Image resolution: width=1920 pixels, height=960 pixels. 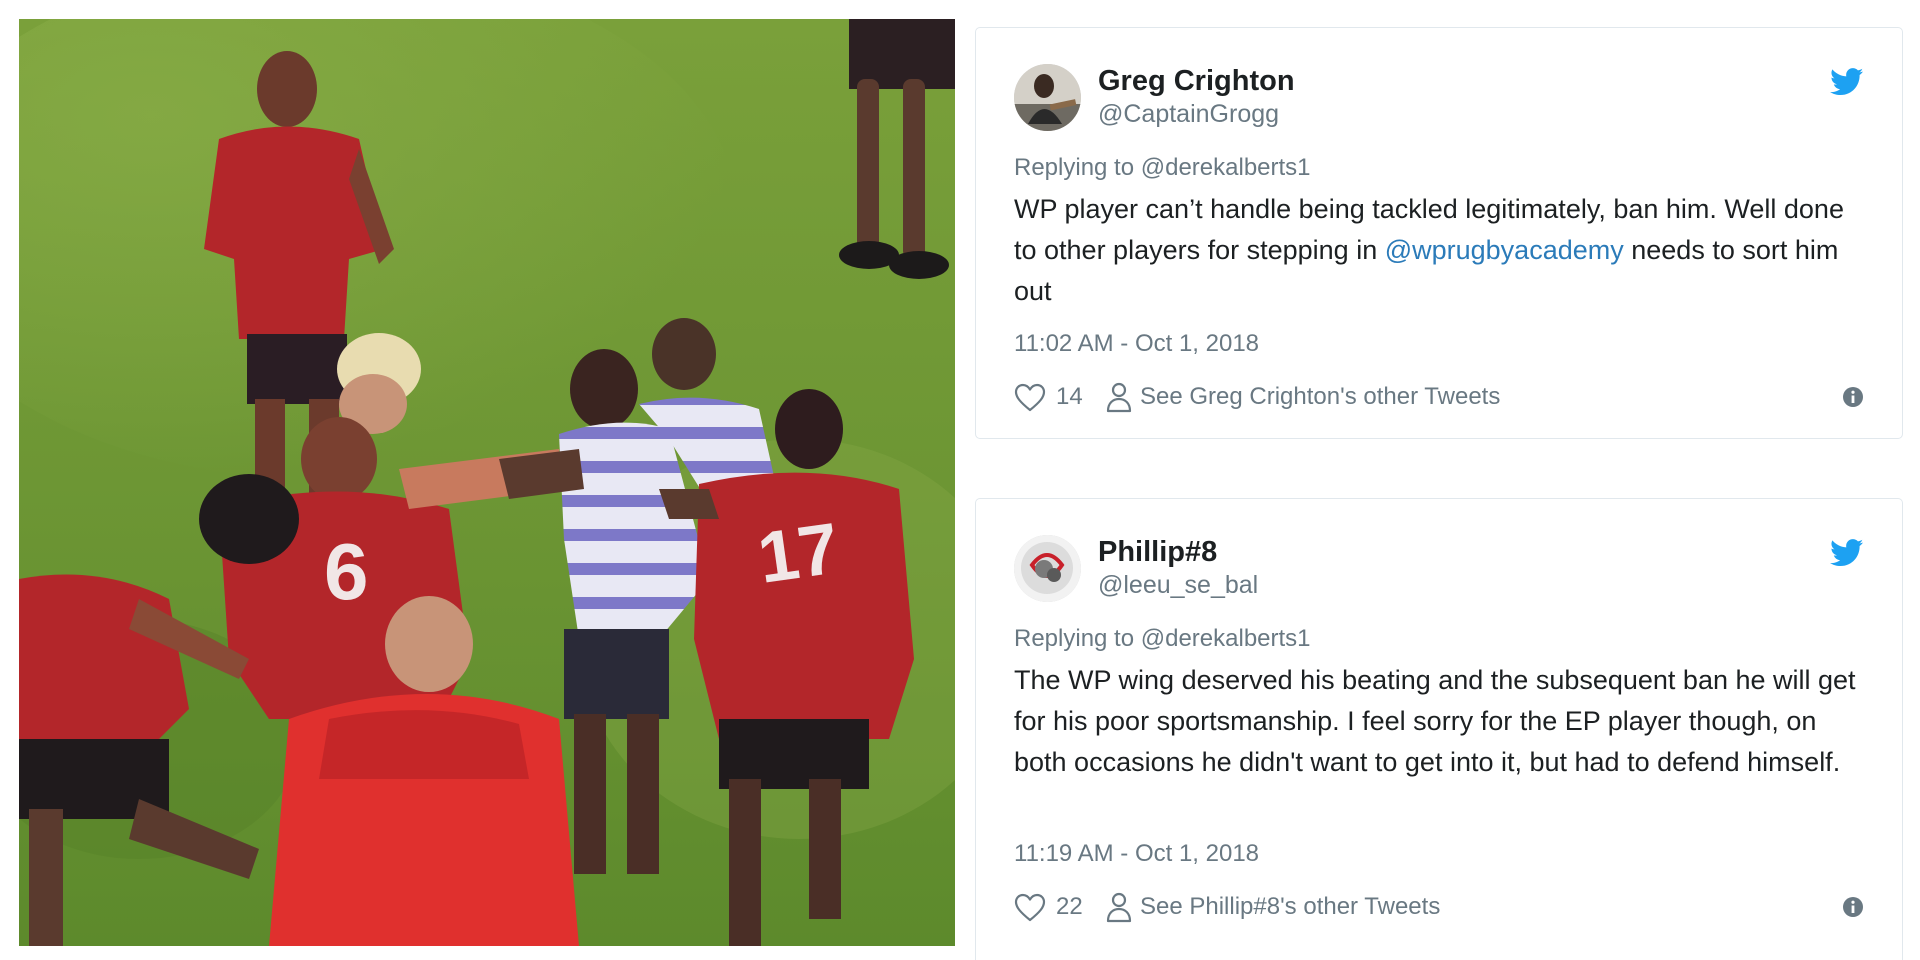 I want to click on tweet-header: Phillip#8 @leeu_se_bal, so click(x=1439, y=570).